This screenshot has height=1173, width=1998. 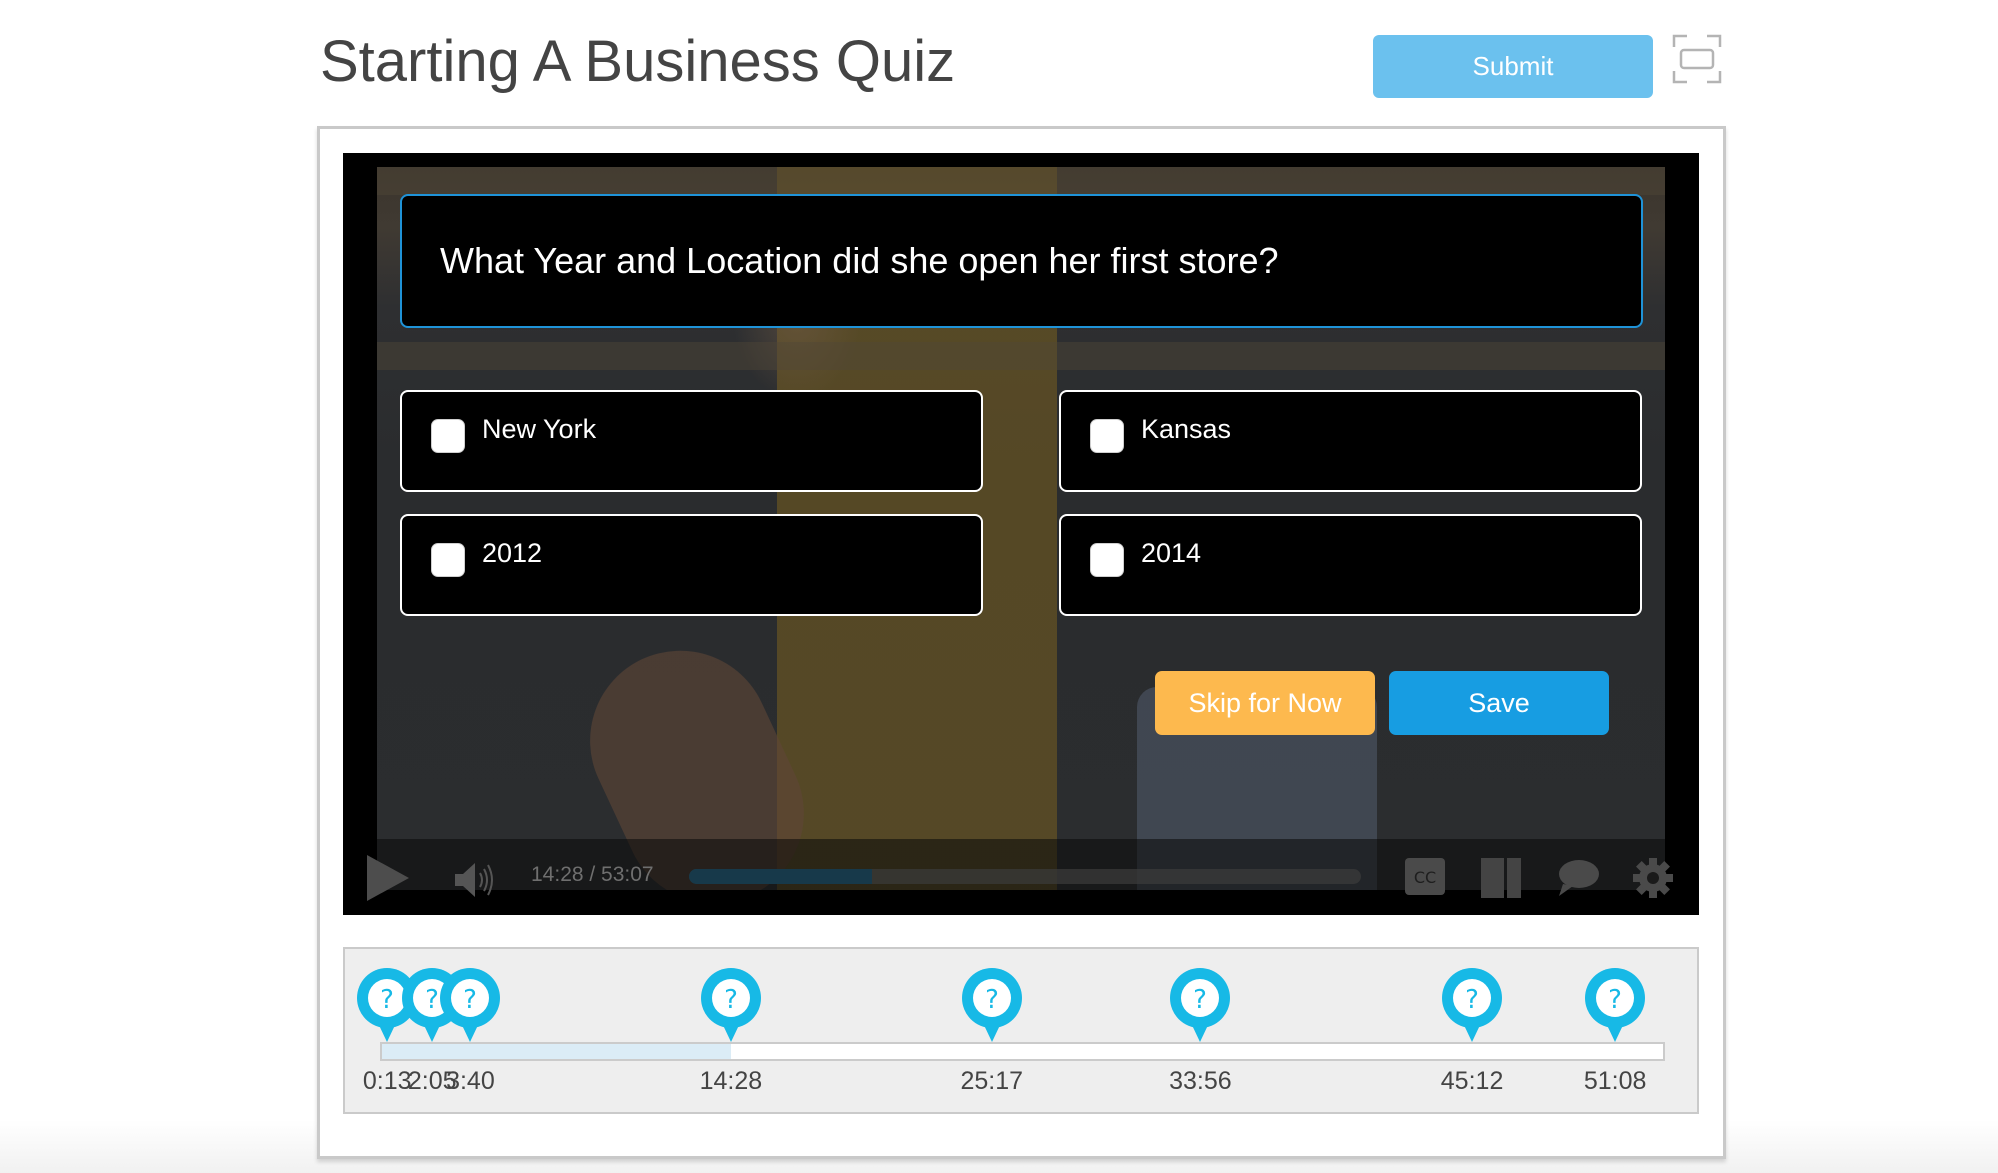 What do you see at coordinates (512, 553) in the screenshot?
I see `answer-label: 2012` at bounding box center [512, 553].